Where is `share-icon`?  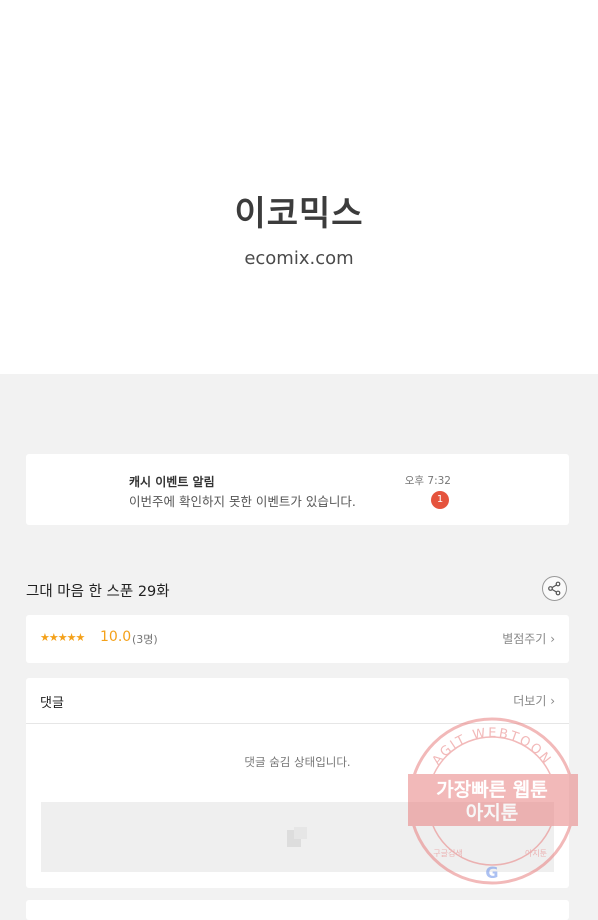 share-icon is located at coordinates (554, 588).